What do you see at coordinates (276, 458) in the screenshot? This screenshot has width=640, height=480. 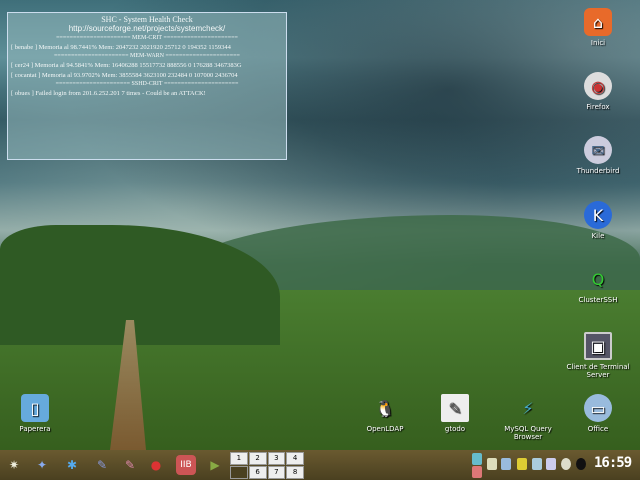 I see `pager-desktop-3: 3` at bounding box center [276, 458].